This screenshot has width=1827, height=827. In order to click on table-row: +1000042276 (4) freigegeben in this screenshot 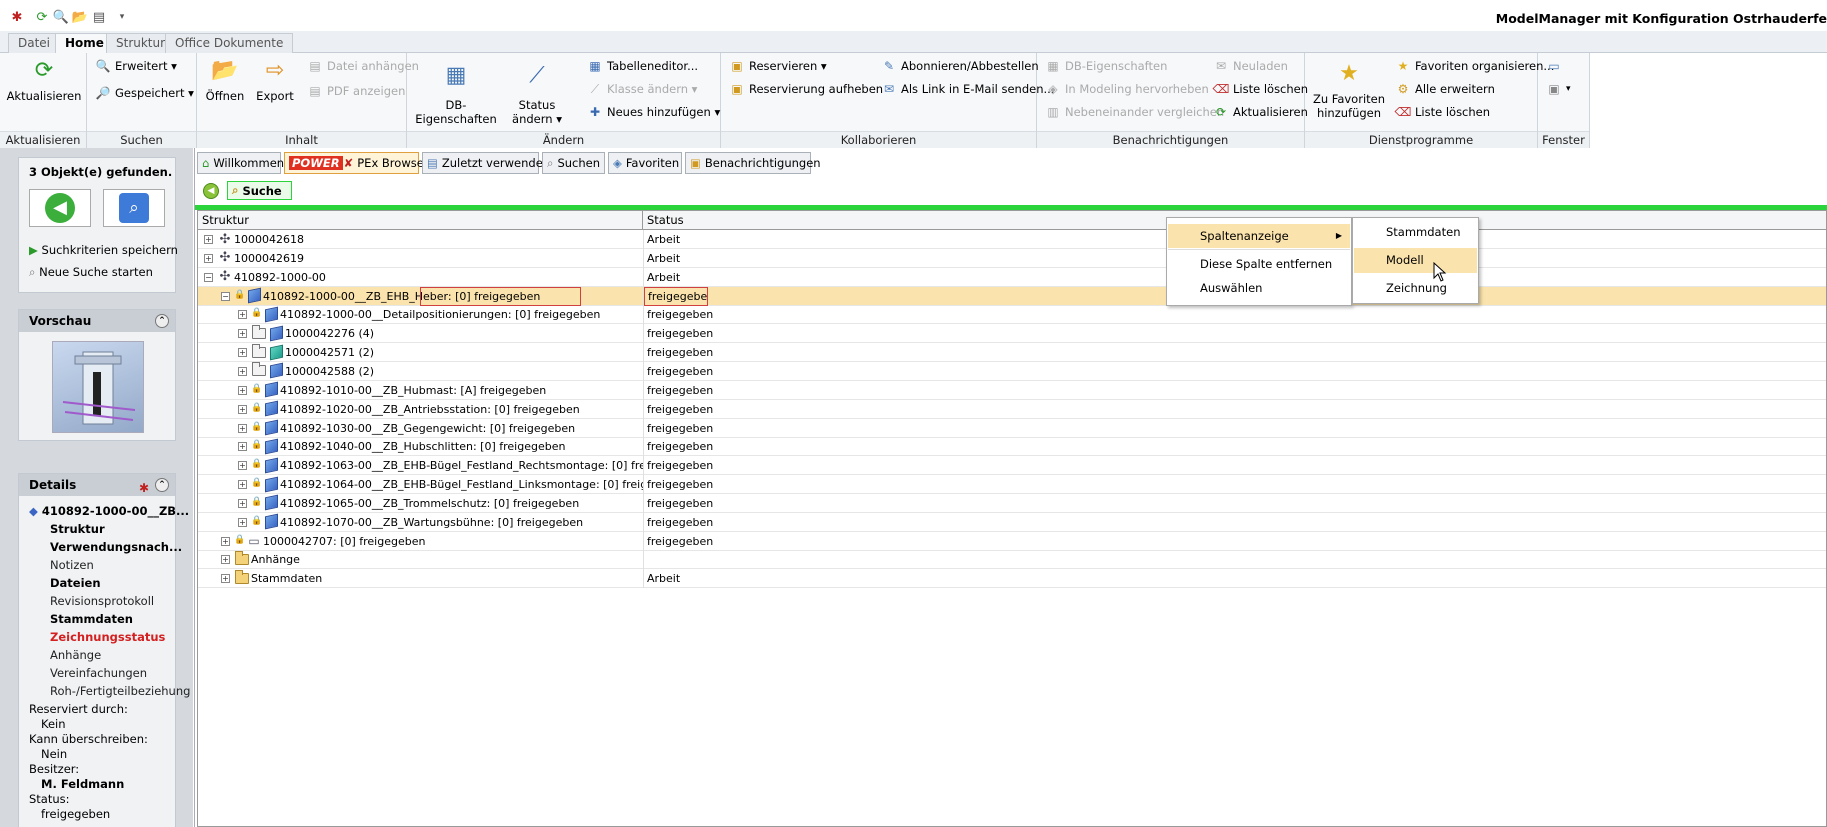, I will do `click(1012, 334)`.